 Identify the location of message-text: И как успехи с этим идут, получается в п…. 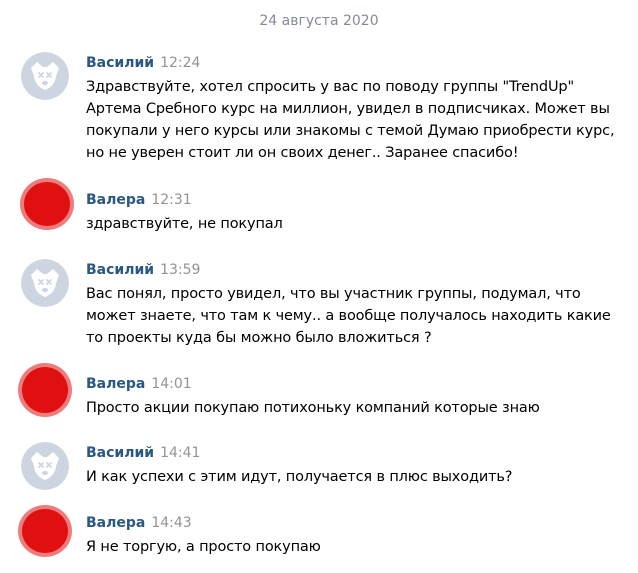
(299, 477).